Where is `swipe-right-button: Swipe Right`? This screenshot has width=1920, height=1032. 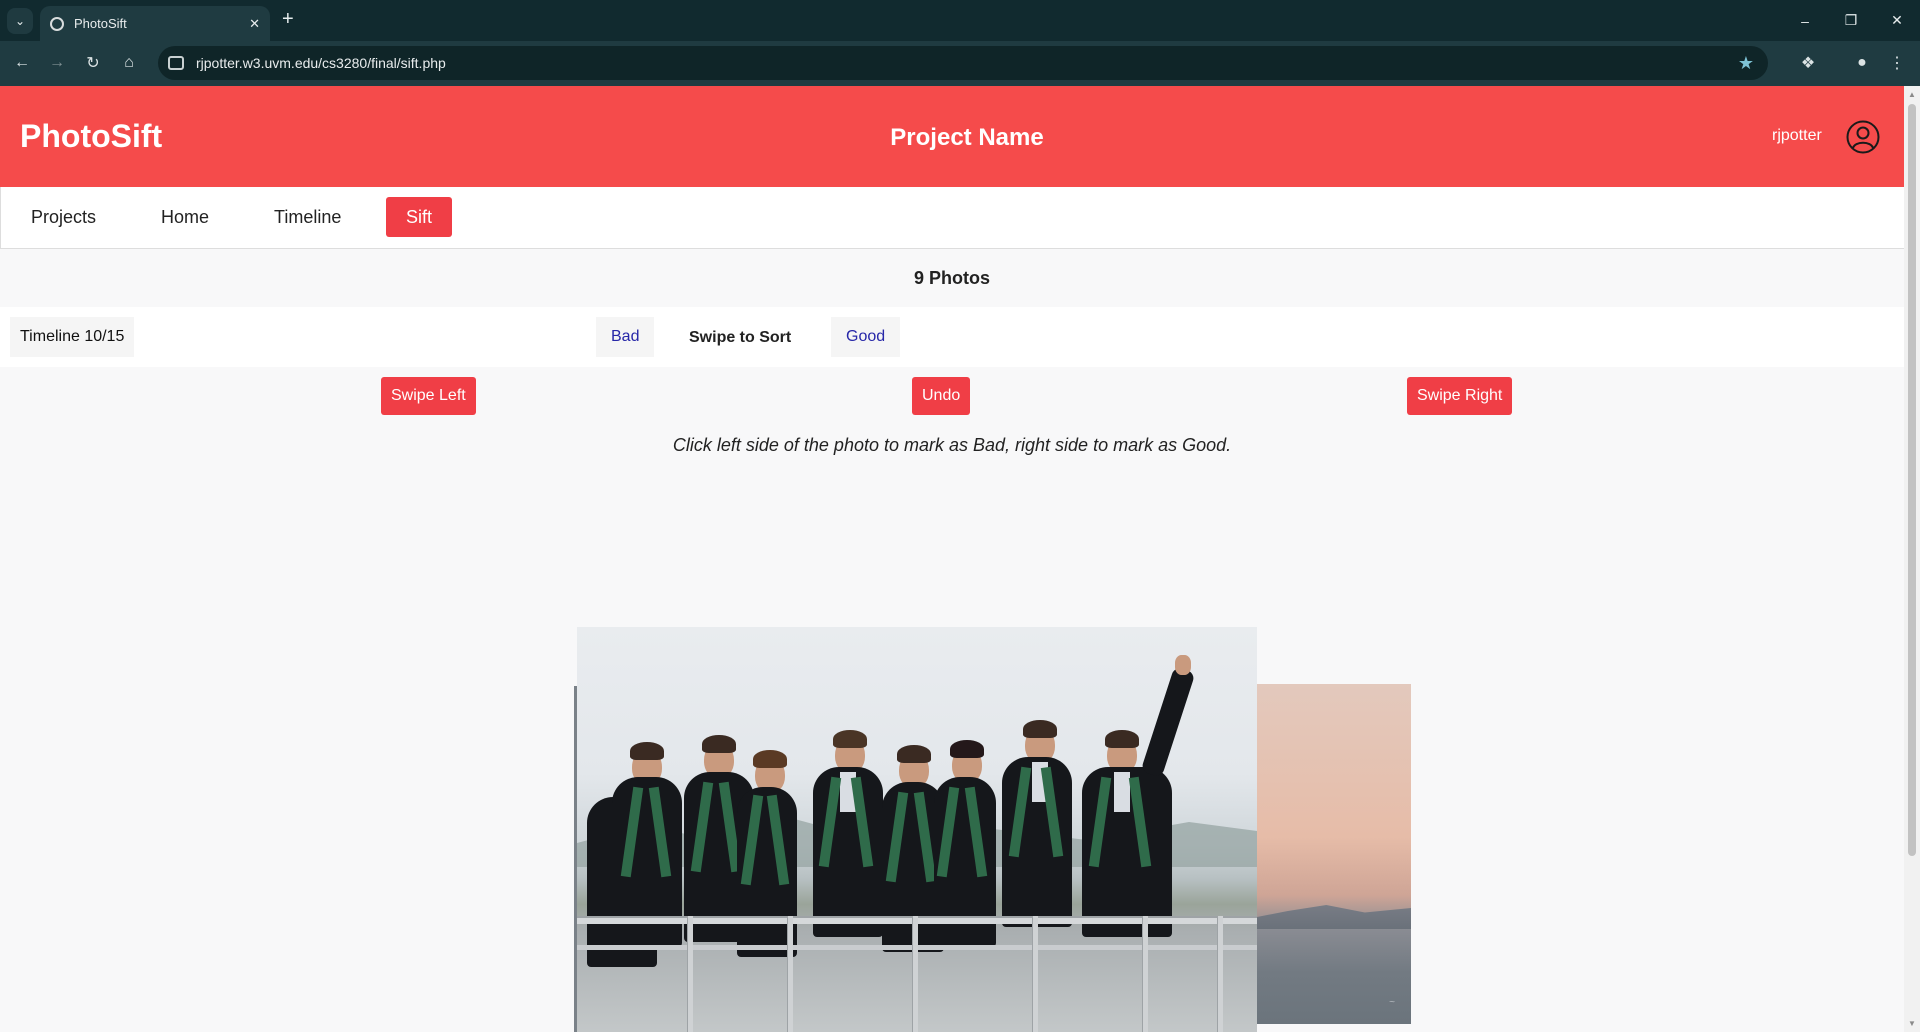 swipe-right-button: Swipe Right is located at coordinates (1460, 396).